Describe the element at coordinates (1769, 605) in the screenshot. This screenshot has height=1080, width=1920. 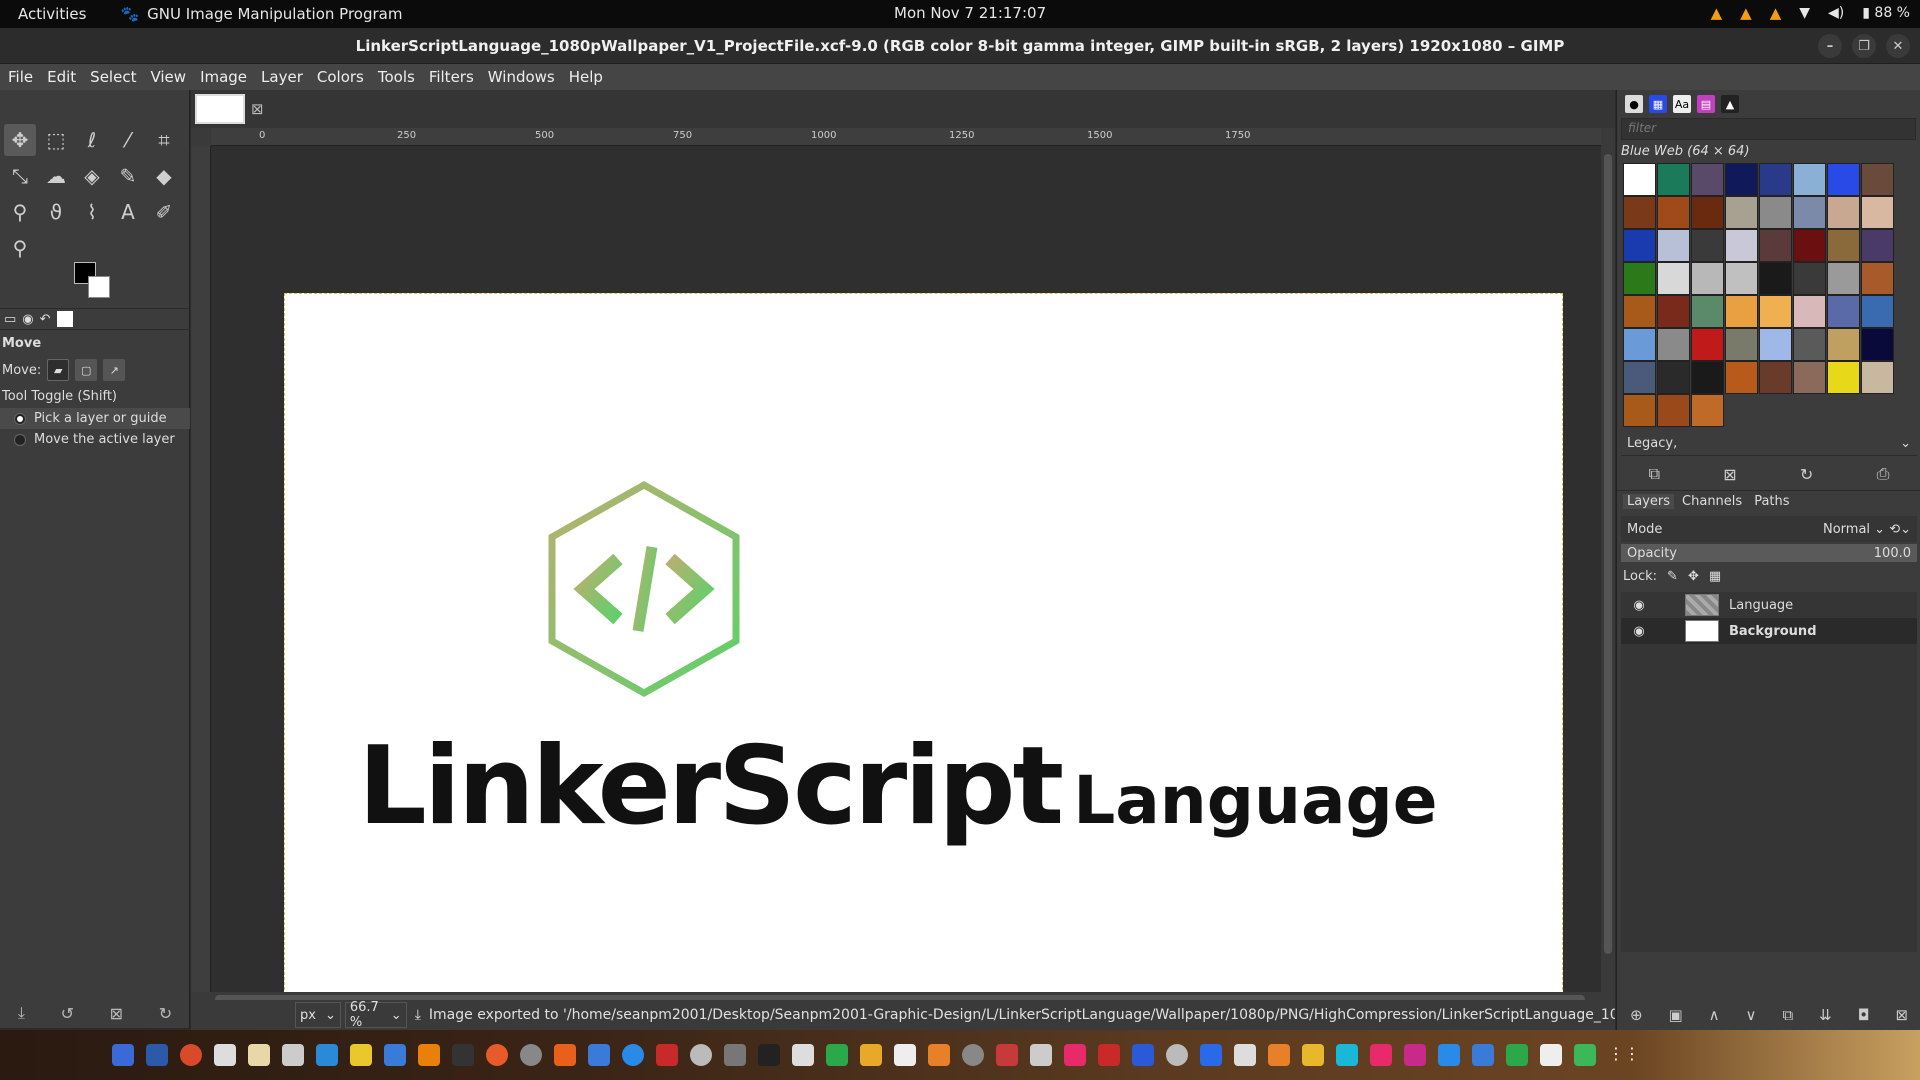
I see `layer-row: ◉ Language` at that location.